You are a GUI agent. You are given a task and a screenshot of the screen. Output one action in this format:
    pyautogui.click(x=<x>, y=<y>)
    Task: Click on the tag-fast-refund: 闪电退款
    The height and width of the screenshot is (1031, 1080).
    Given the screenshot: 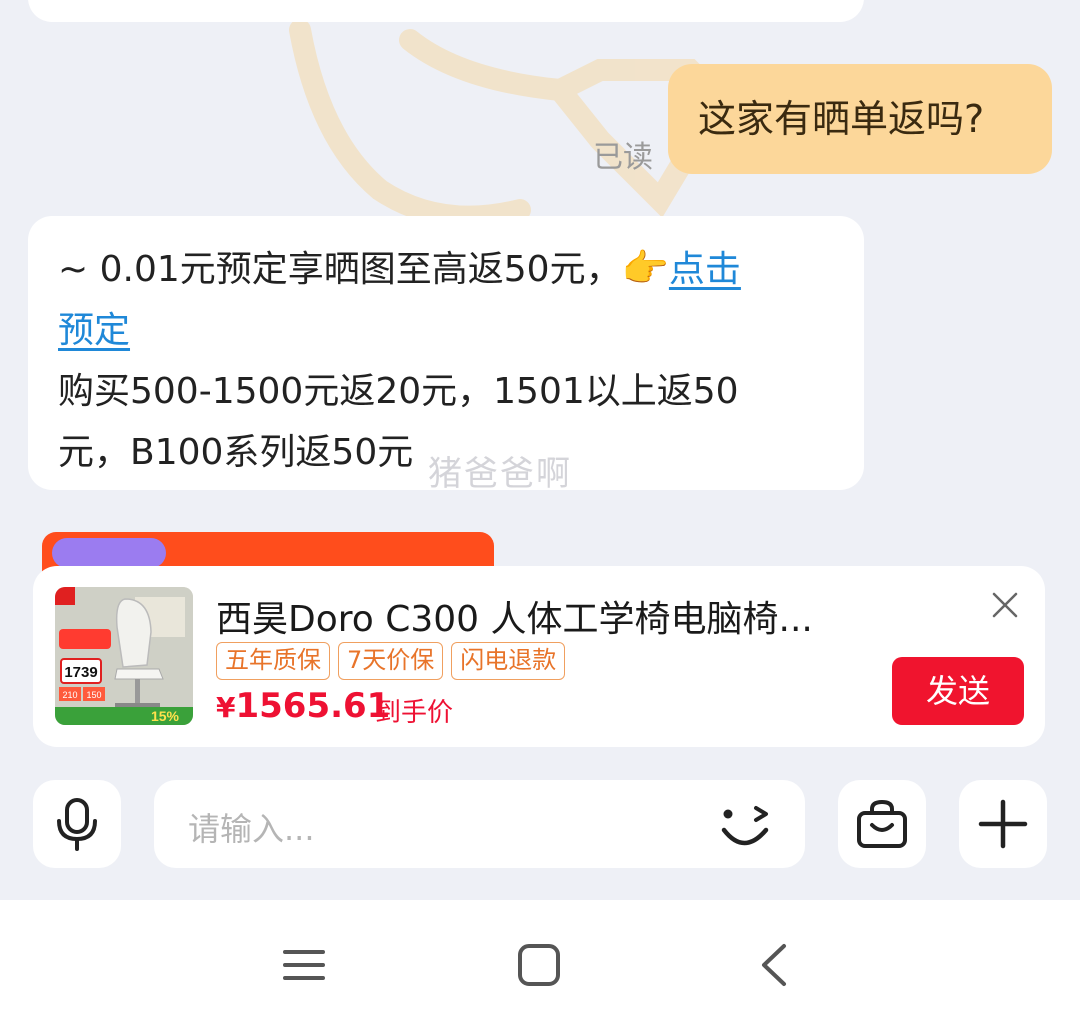 What is the action you would take?
    pyautogui.click(x=508, y=661)
    